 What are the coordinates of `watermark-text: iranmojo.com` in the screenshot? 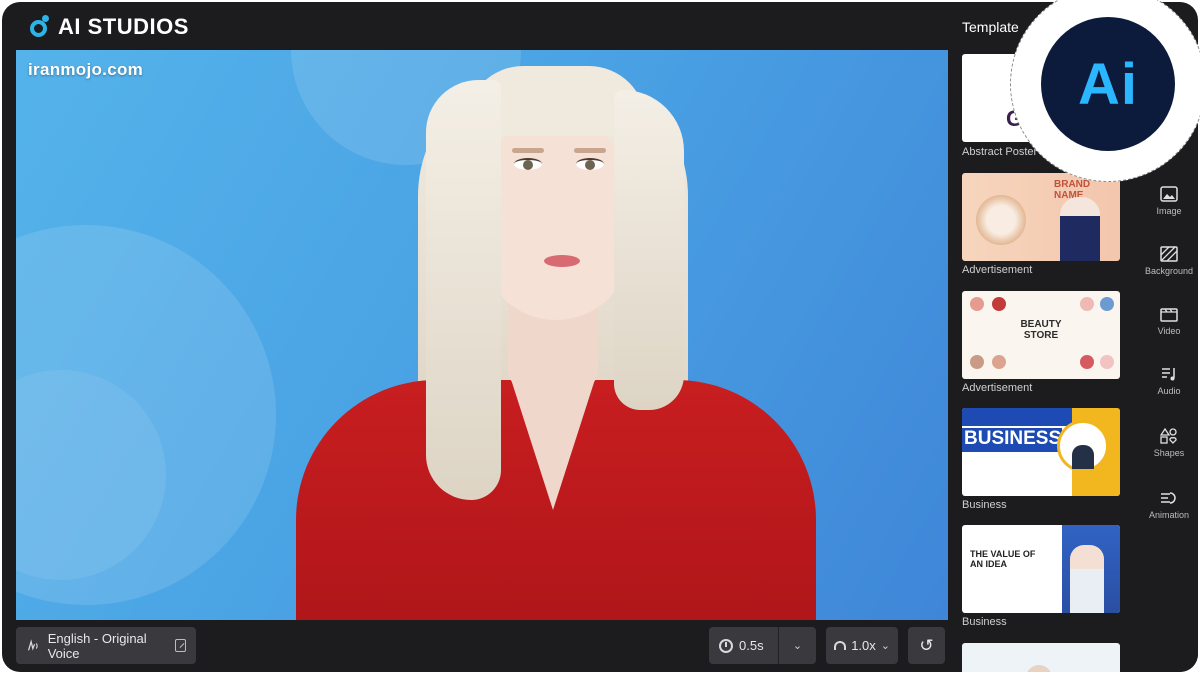 It's located at (86, 69).